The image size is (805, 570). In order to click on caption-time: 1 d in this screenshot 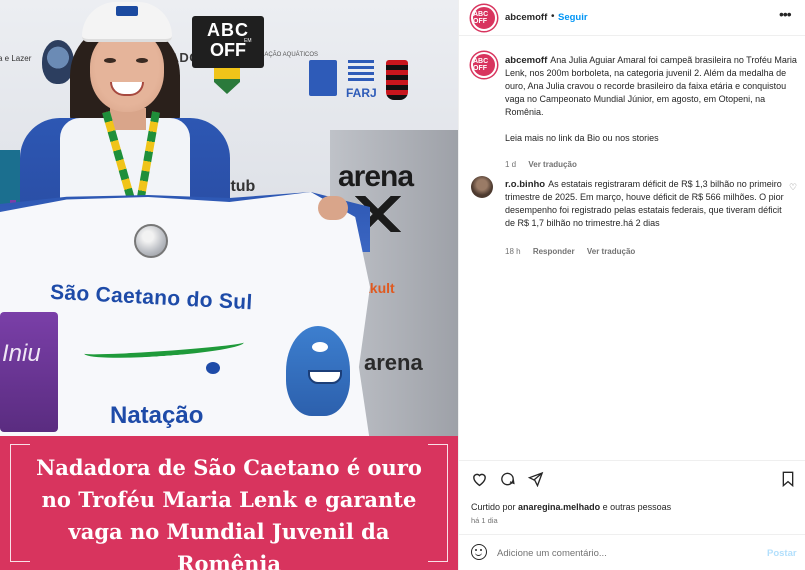, I will do `click(511, 164)`.